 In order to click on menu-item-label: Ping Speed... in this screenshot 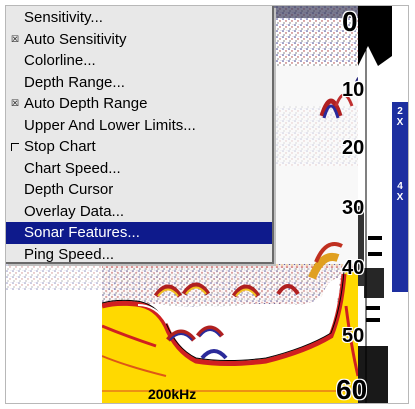, I will do `click(69, 254)`.